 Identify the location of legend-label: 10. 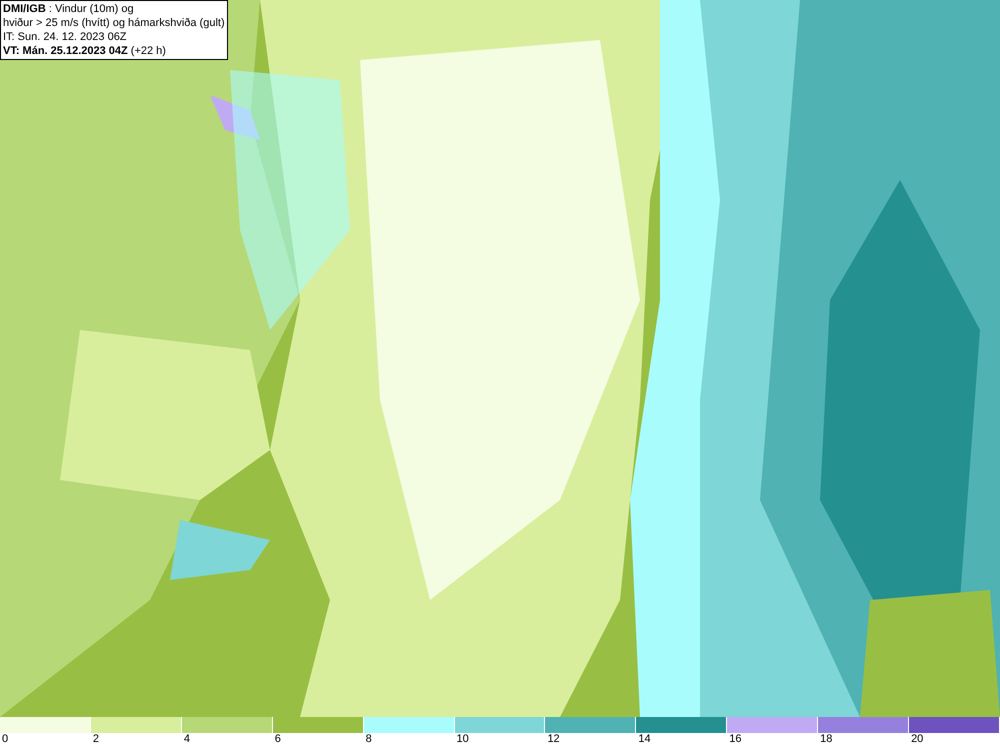
(462, 739).